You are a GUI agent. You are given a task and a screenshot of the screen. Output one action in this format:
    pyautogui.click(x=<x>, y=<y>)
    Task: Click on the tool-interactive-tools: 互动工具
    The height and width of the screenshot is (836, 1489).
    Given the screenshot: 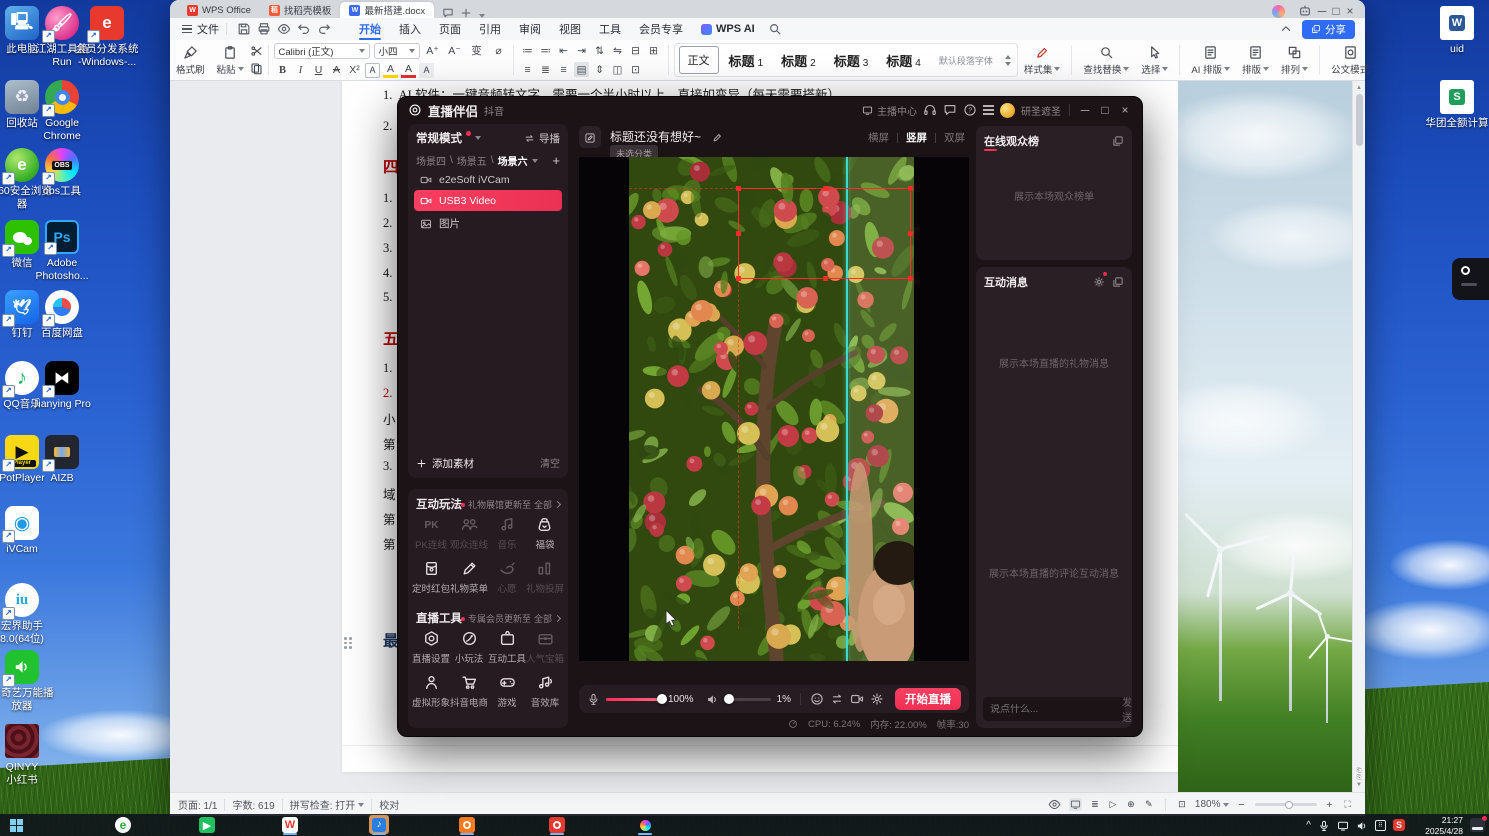 What is the action you would take?
    pyautogui.click(x=507, y=647)
    